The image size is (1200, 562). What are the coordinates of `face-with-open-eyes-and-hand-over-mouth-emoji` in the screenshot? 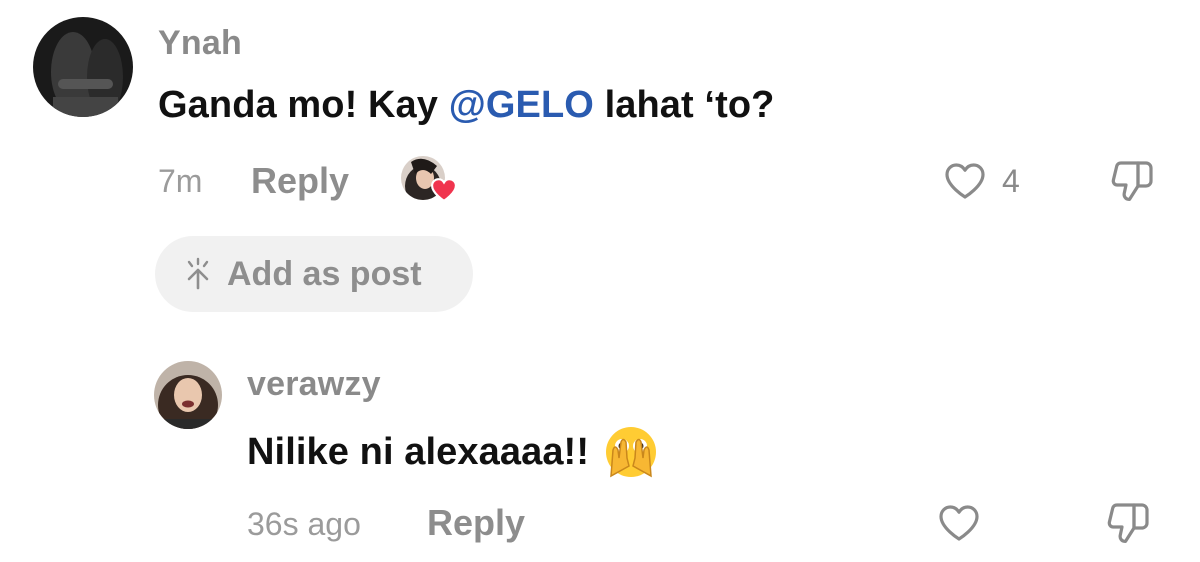 It's located at (631, 452).